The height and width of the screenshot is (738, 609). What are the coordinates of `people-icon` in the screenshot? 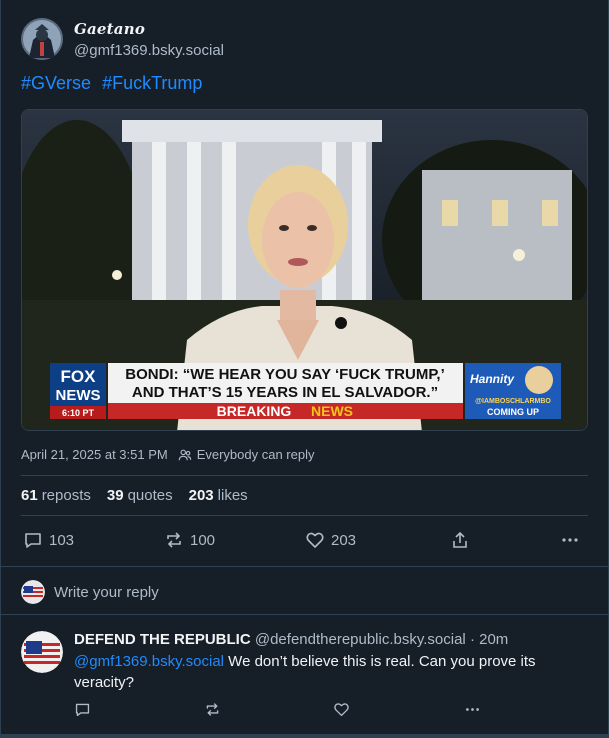 It's located at (184, 454).